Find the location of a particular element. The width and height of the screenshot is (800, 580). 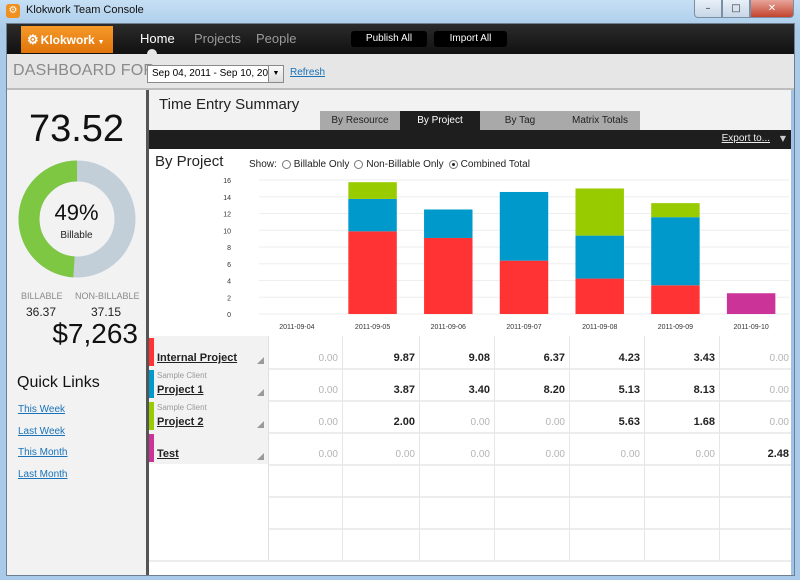

x-tick-label: 2011-09-07 is located at coordinates (523, 327).